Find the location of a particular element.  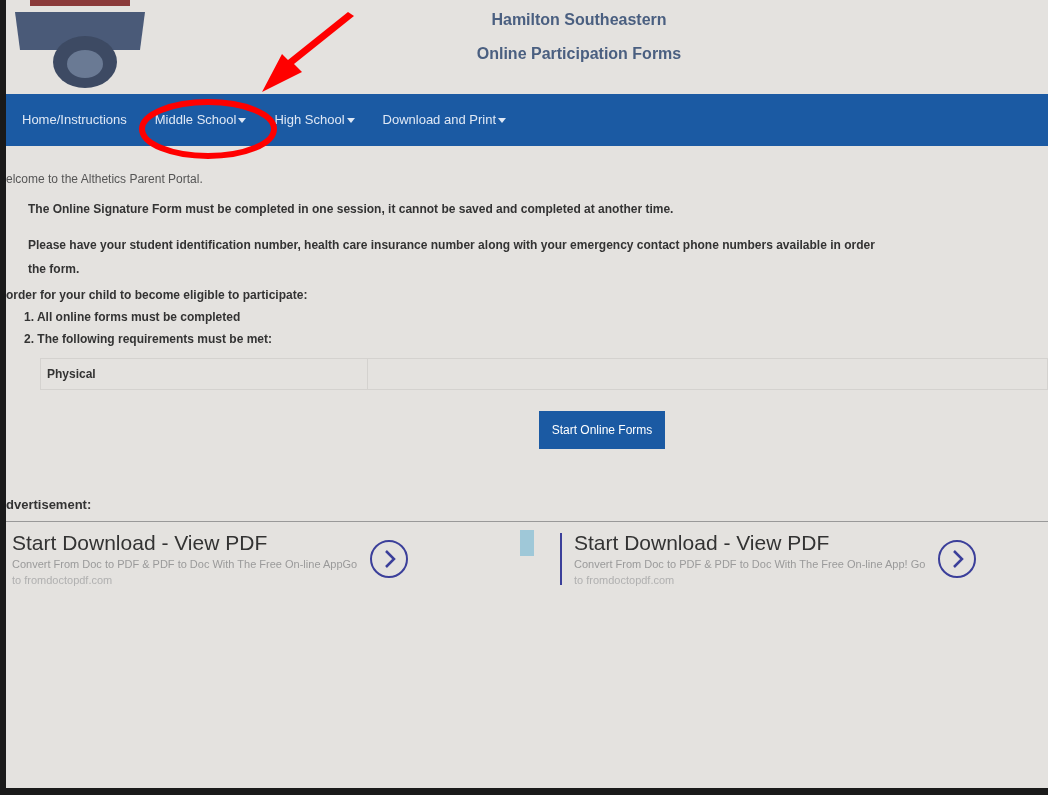

portal-title: Online Participation Forms is located at coordinates (579, 54).